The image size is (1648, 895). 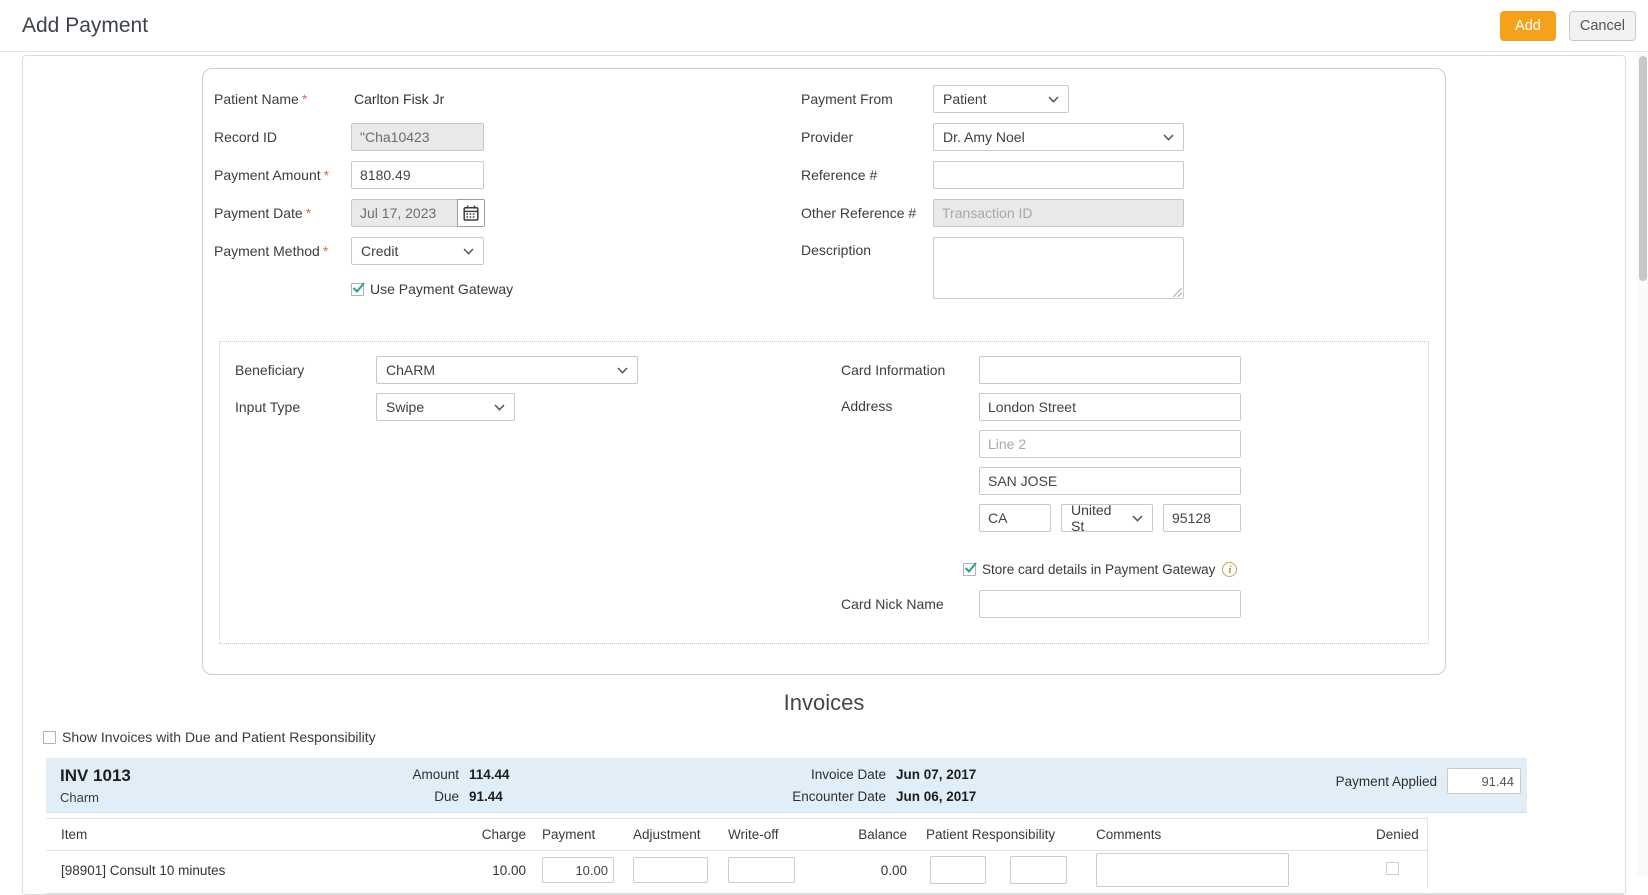 What do you see at coordinates (1058, 213) in the screenshot?
I see `other-reference-input` at bounding box center [1058, 213].